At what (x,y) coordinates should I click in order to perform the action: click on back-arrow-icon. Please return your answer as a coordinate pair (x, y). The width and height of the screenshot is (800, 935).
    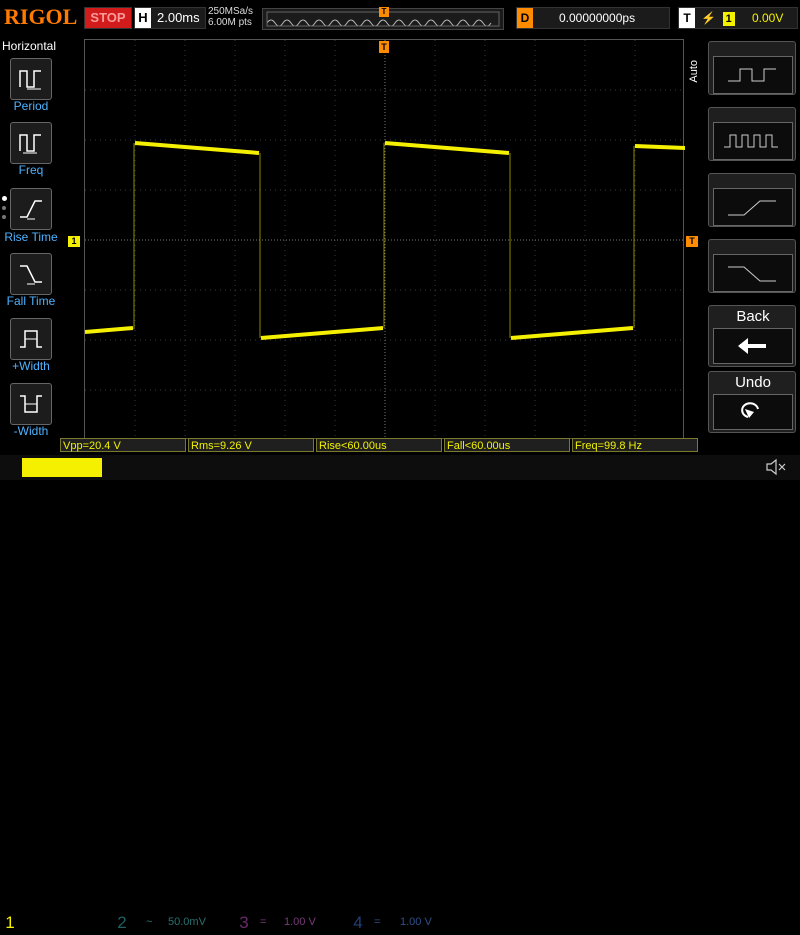
    Looking at the image, I should click on (752, 346).